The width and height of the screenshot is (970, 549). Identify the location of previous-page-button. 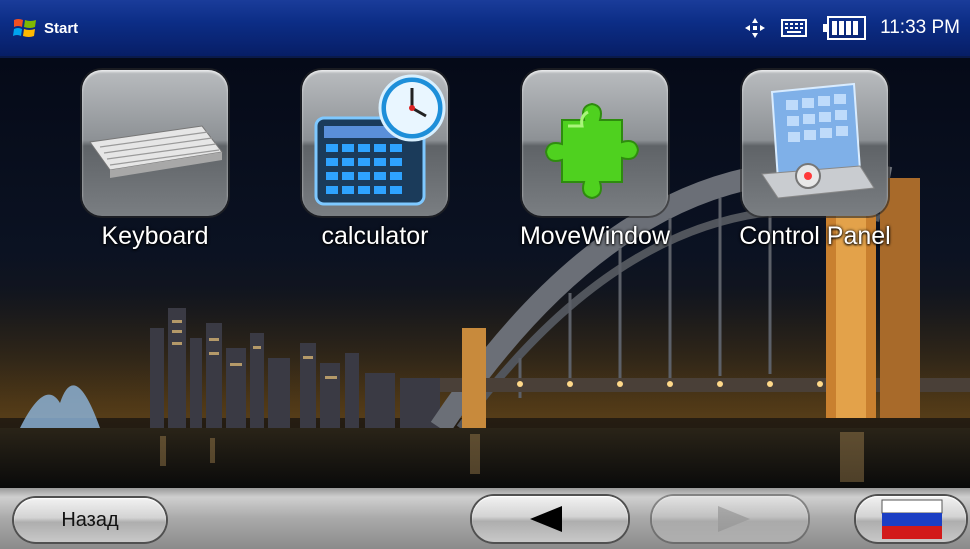
(550, 519).